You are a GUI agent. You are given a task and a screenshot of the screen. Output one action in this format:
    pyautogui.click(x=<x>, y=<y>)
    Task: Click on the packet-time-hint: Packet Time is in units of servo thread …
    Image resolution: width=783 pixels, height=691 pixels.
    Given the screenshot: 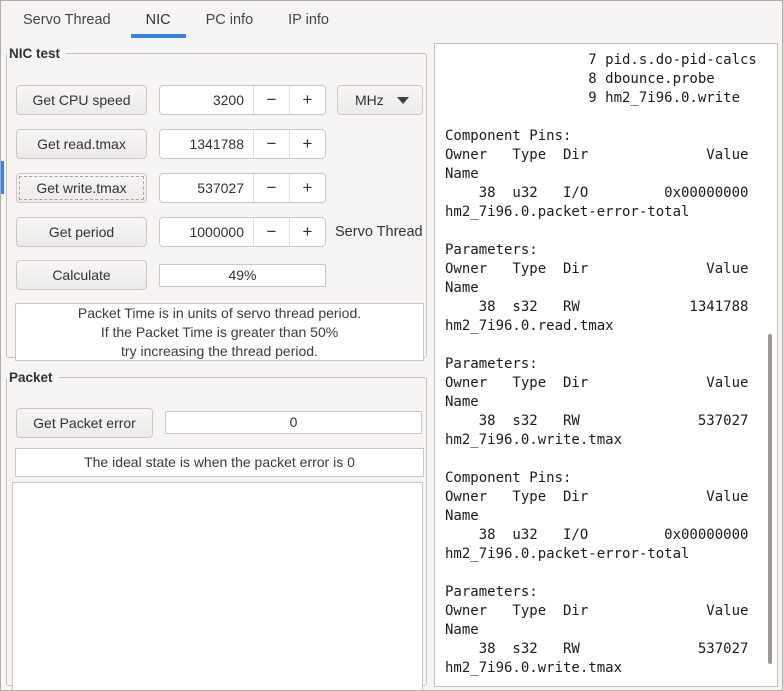 What is the action you would take?
    pyautogui.click(x=219, y=332)
    